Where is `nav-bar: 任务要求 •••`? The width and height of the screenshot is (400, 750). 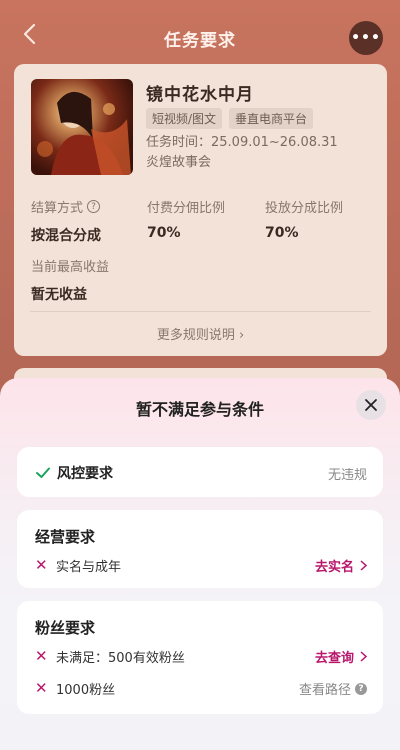 nav-bar: 任务要求 ••• is located at coordinates (200, 36).